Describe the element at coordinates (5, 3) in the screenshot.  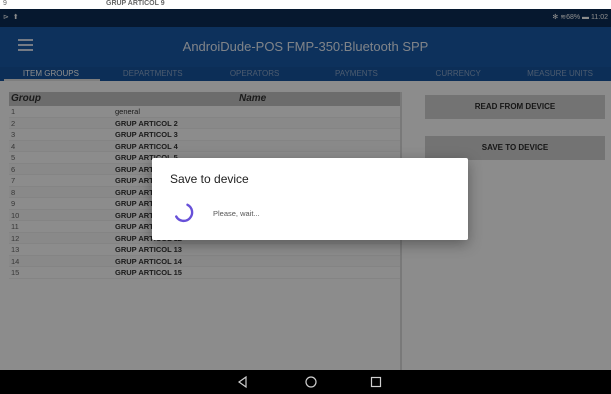
I see `ghost-row-id: 9` at that location.